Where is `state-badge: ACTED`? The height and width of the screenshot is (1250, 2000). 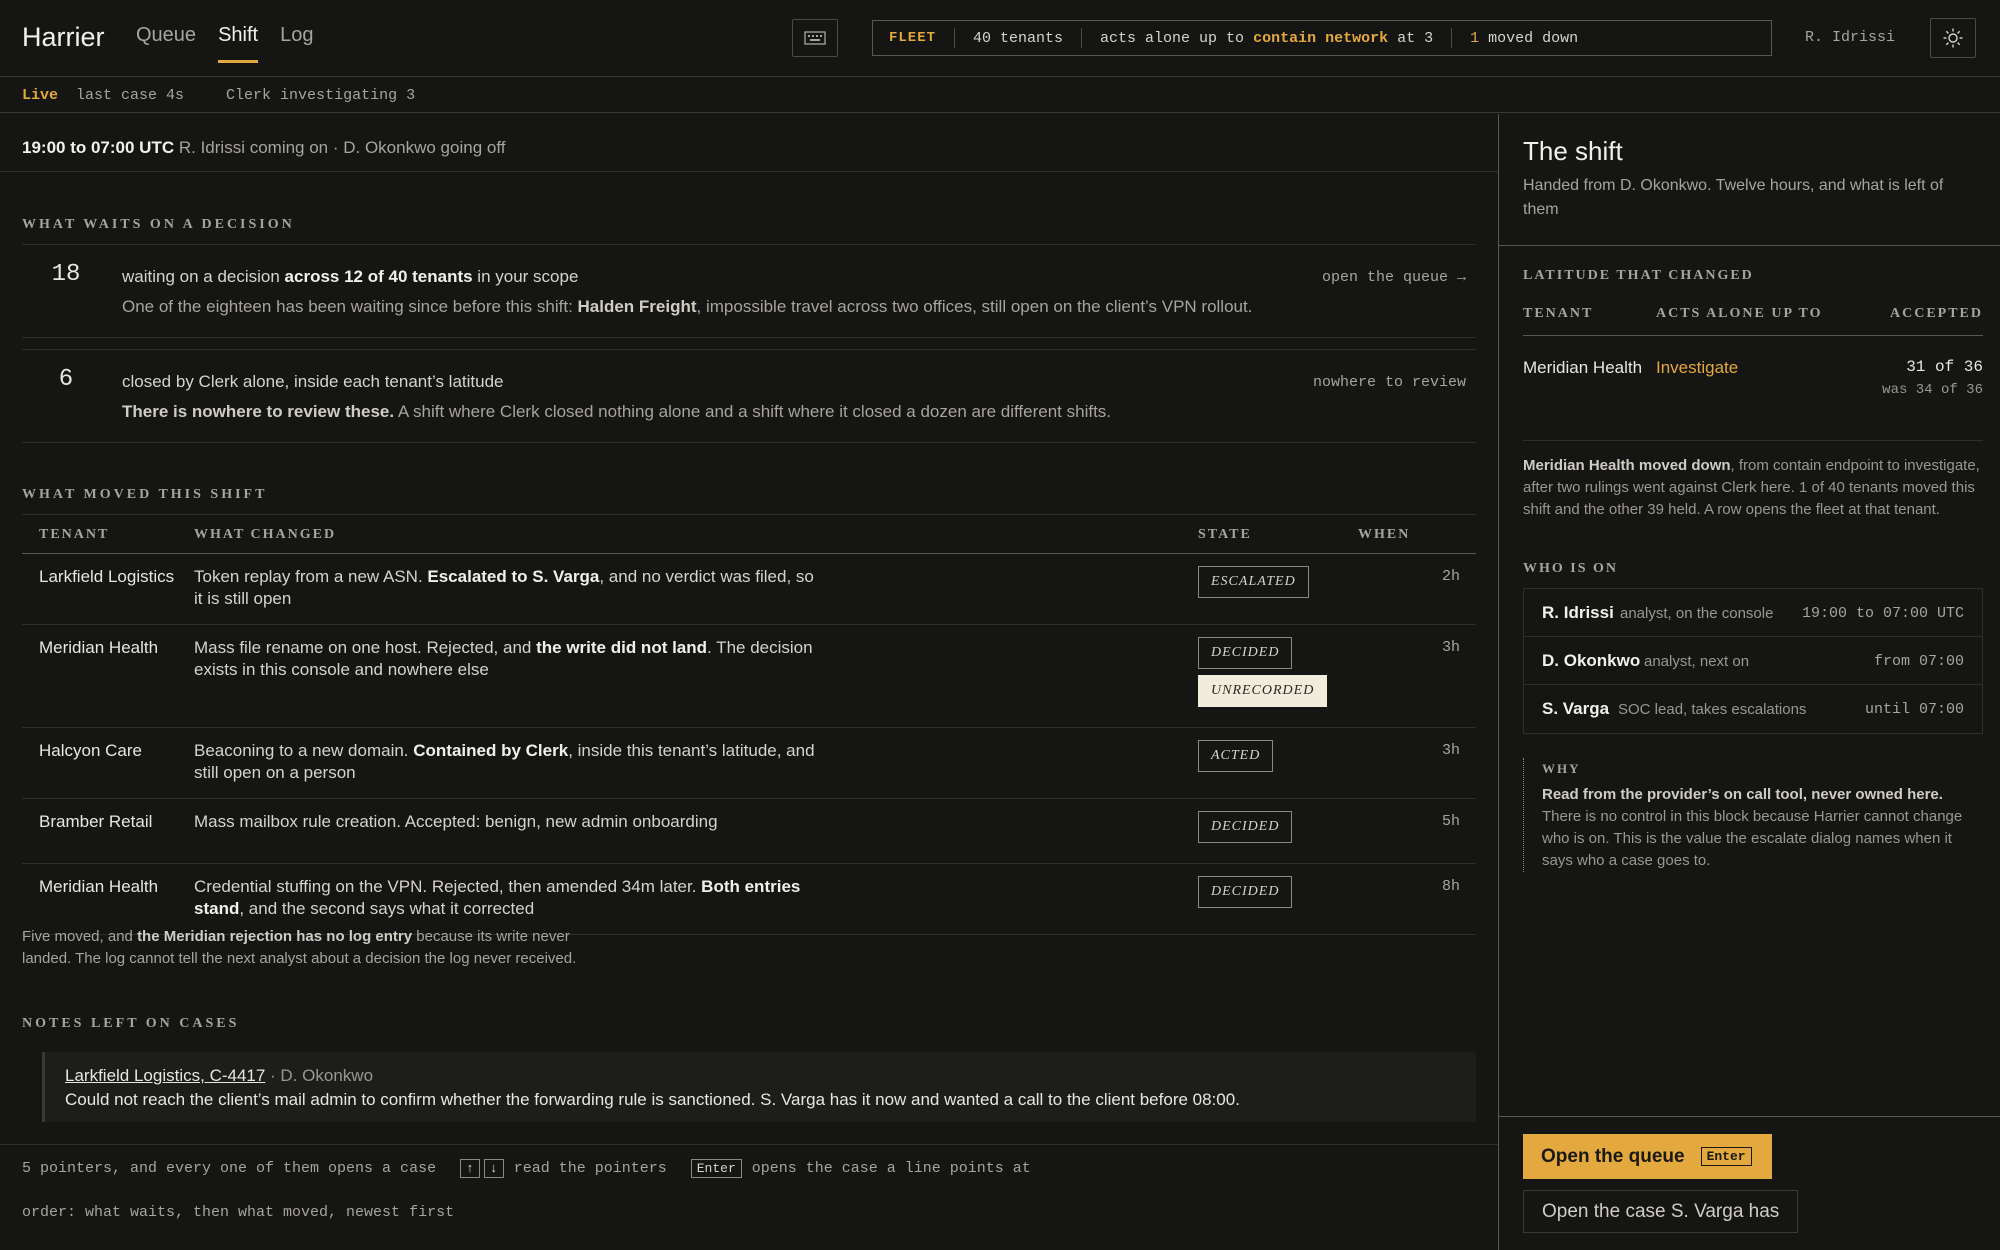 state-badge: ACTED is located at coordinates (1236, 756).